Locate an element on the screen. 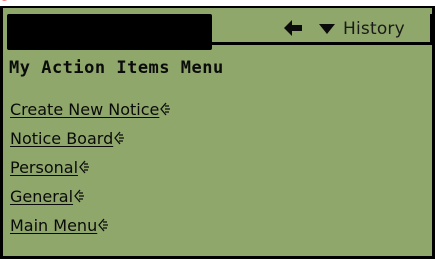 This screenshot has height=259, width=435. menu-link-label: Create New Notice is located at coordinates (84, 109).